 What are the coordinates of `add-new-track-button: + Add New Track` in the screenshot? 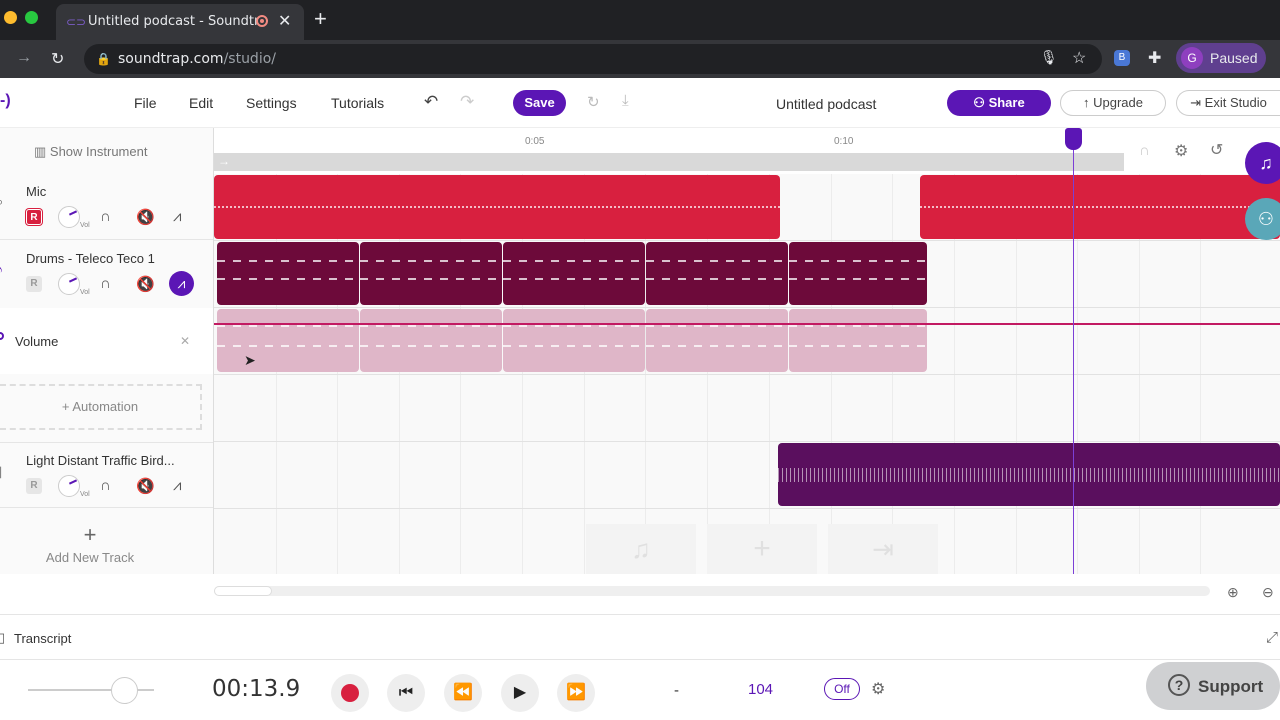 It's located at (90, 545).